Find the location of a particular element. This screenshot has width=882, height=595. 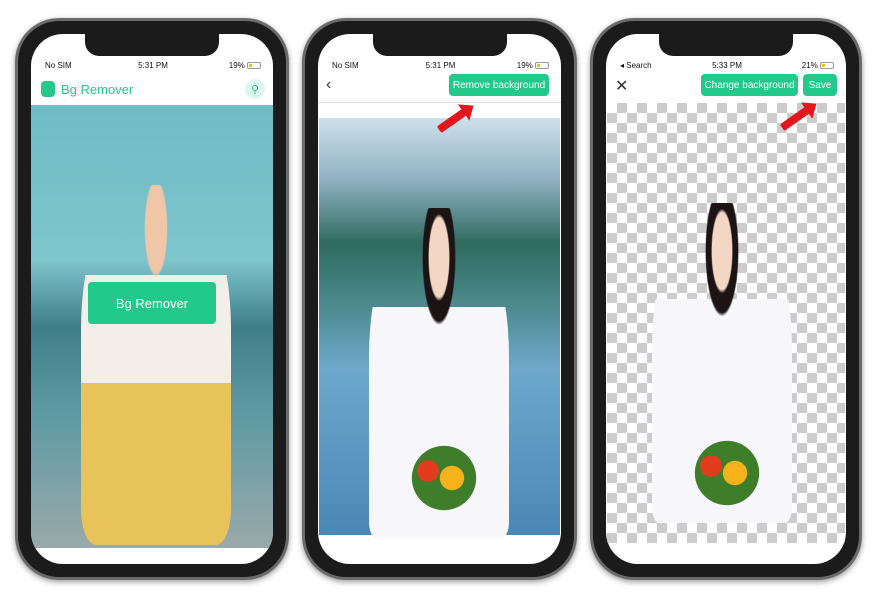

status-bar: ◂ Search 5:33 PM 21% is located at coordinates (727, 65).